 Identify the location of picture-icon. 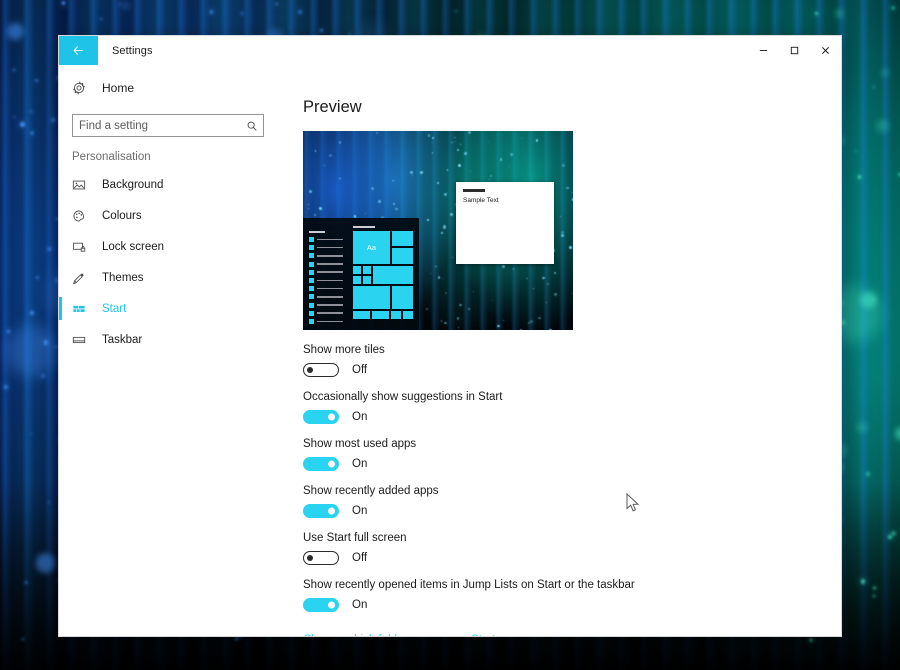
(82, 185).